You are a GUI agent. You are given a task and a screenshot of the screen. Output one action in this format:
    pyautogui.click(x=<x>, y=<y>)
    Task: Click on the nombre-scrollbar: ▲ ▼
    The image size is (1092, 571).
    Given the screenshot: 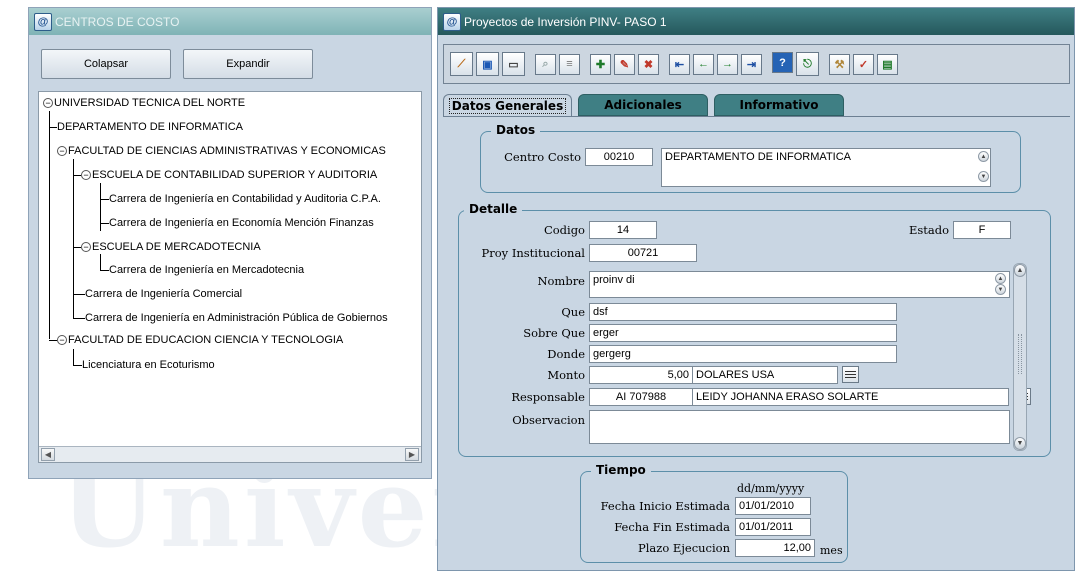 What is the action you would take?
    pyautogui.click(x=1001, y=284)
    